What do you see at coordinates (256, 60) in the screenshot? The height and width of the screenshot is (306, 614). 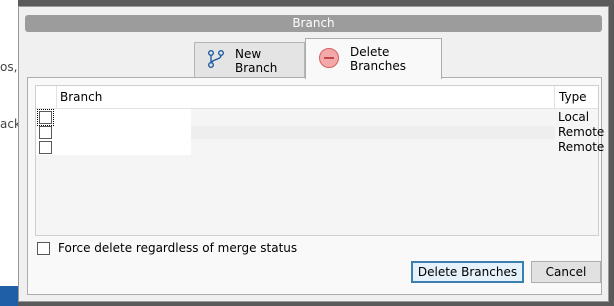 I see `tab-new-branch-label: New Branch` at bounding box center [256, 60].